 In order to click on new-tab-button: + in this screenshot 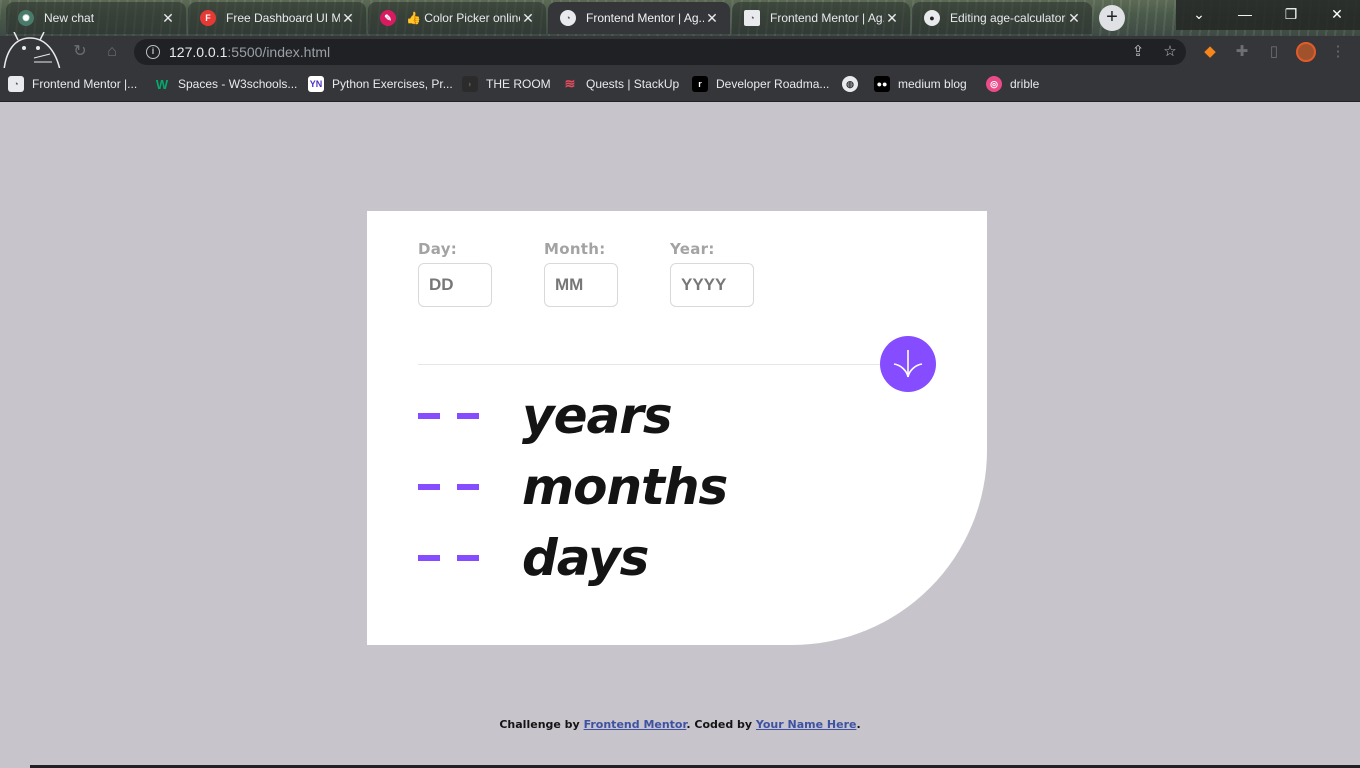, I will do `click(1112, 18)`.